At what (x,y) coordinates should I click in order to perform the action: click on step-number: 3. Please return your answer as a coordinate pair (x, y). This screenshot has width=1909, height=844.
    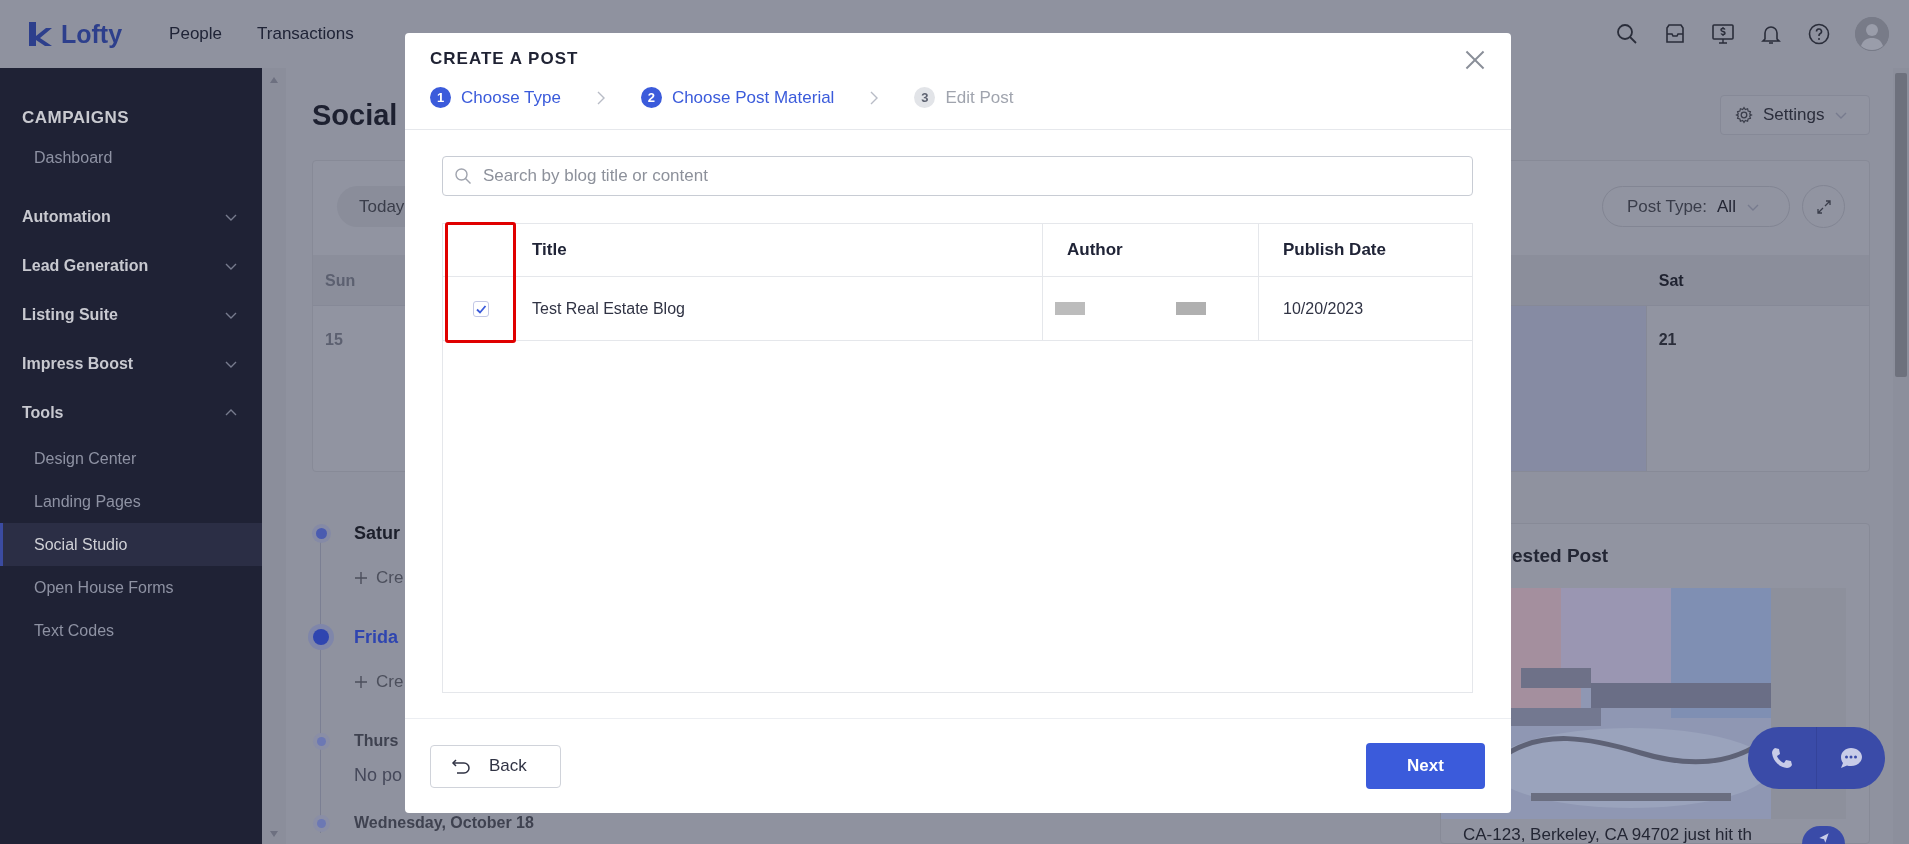
    Looking at the image, I should click on (925, 97).